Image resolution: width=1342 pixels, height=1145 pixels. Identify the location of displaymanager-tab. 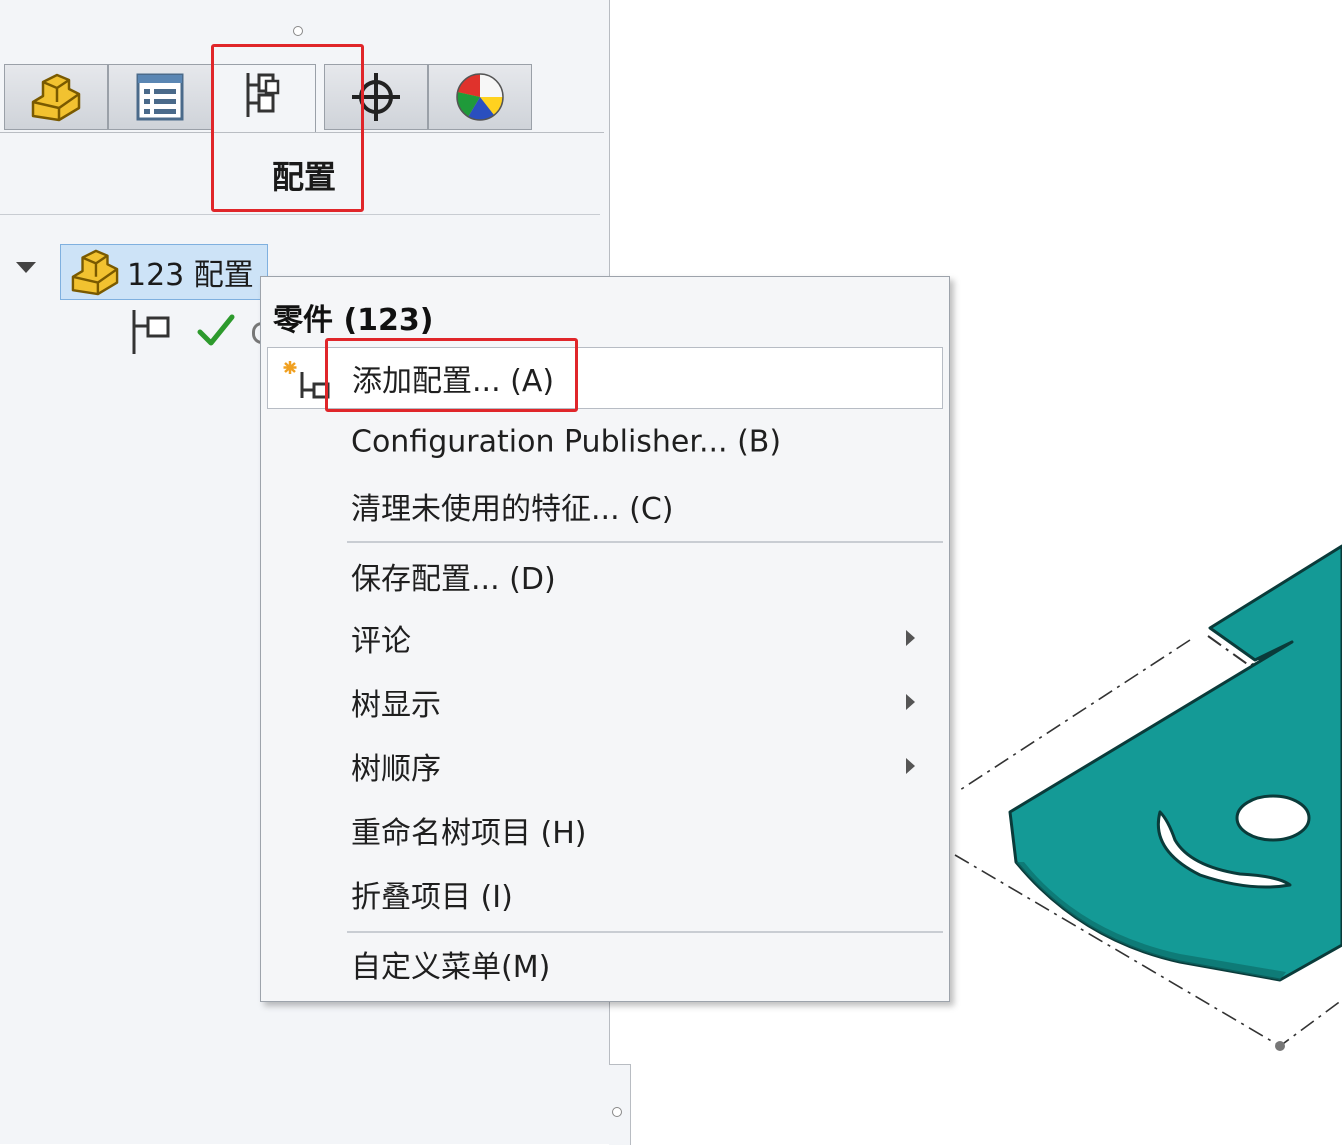
(480, 97).